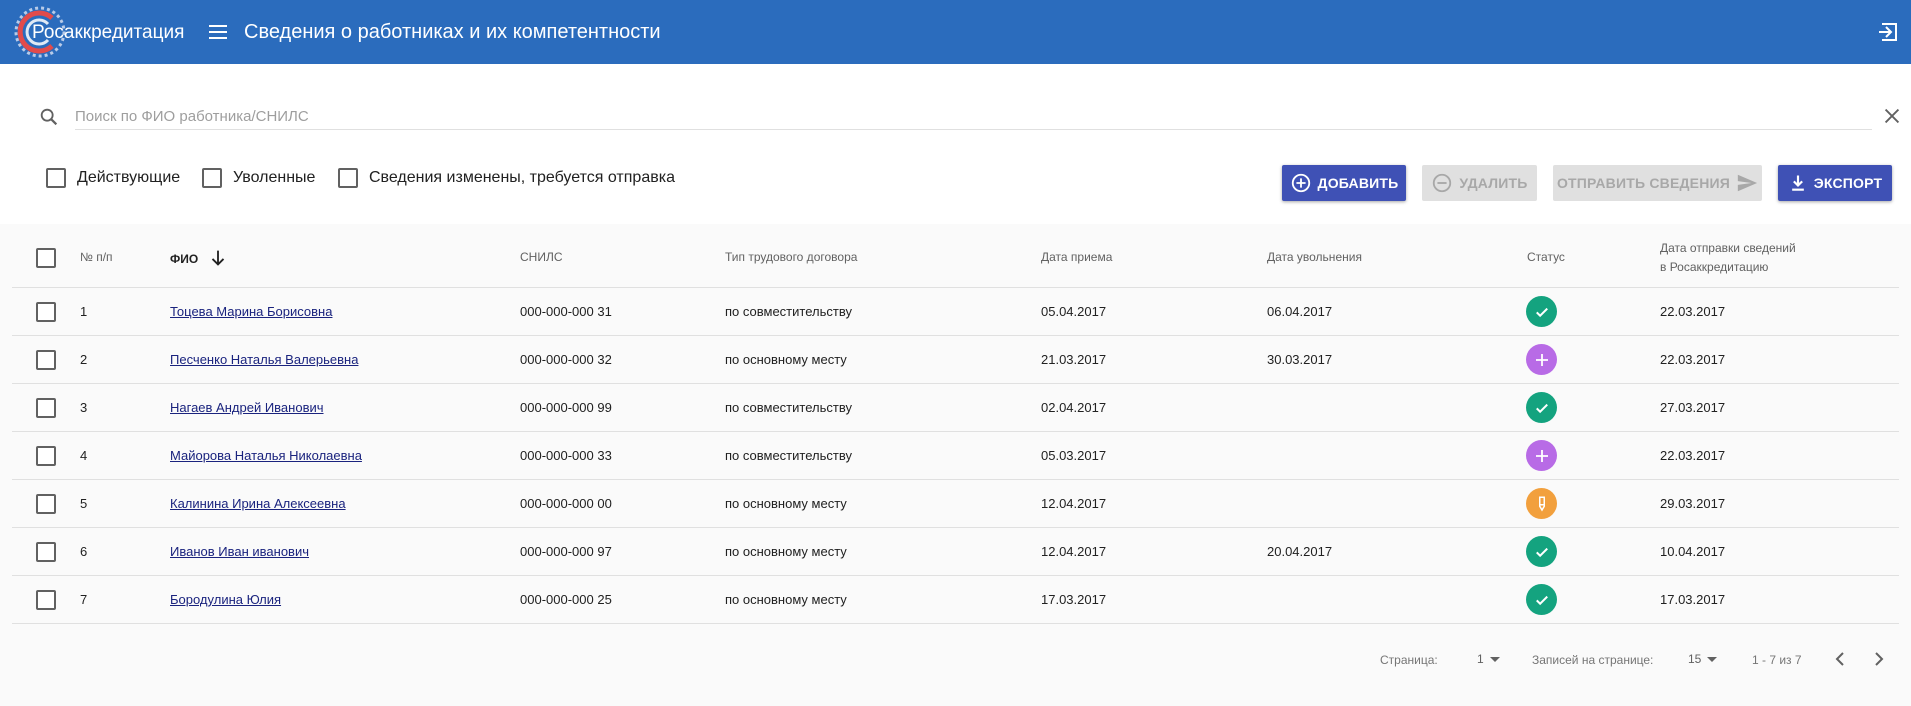 The width and height of the screenshot is (1911, 706). I want to click on column-hire-date: Дата приема, so click(1077, 257).